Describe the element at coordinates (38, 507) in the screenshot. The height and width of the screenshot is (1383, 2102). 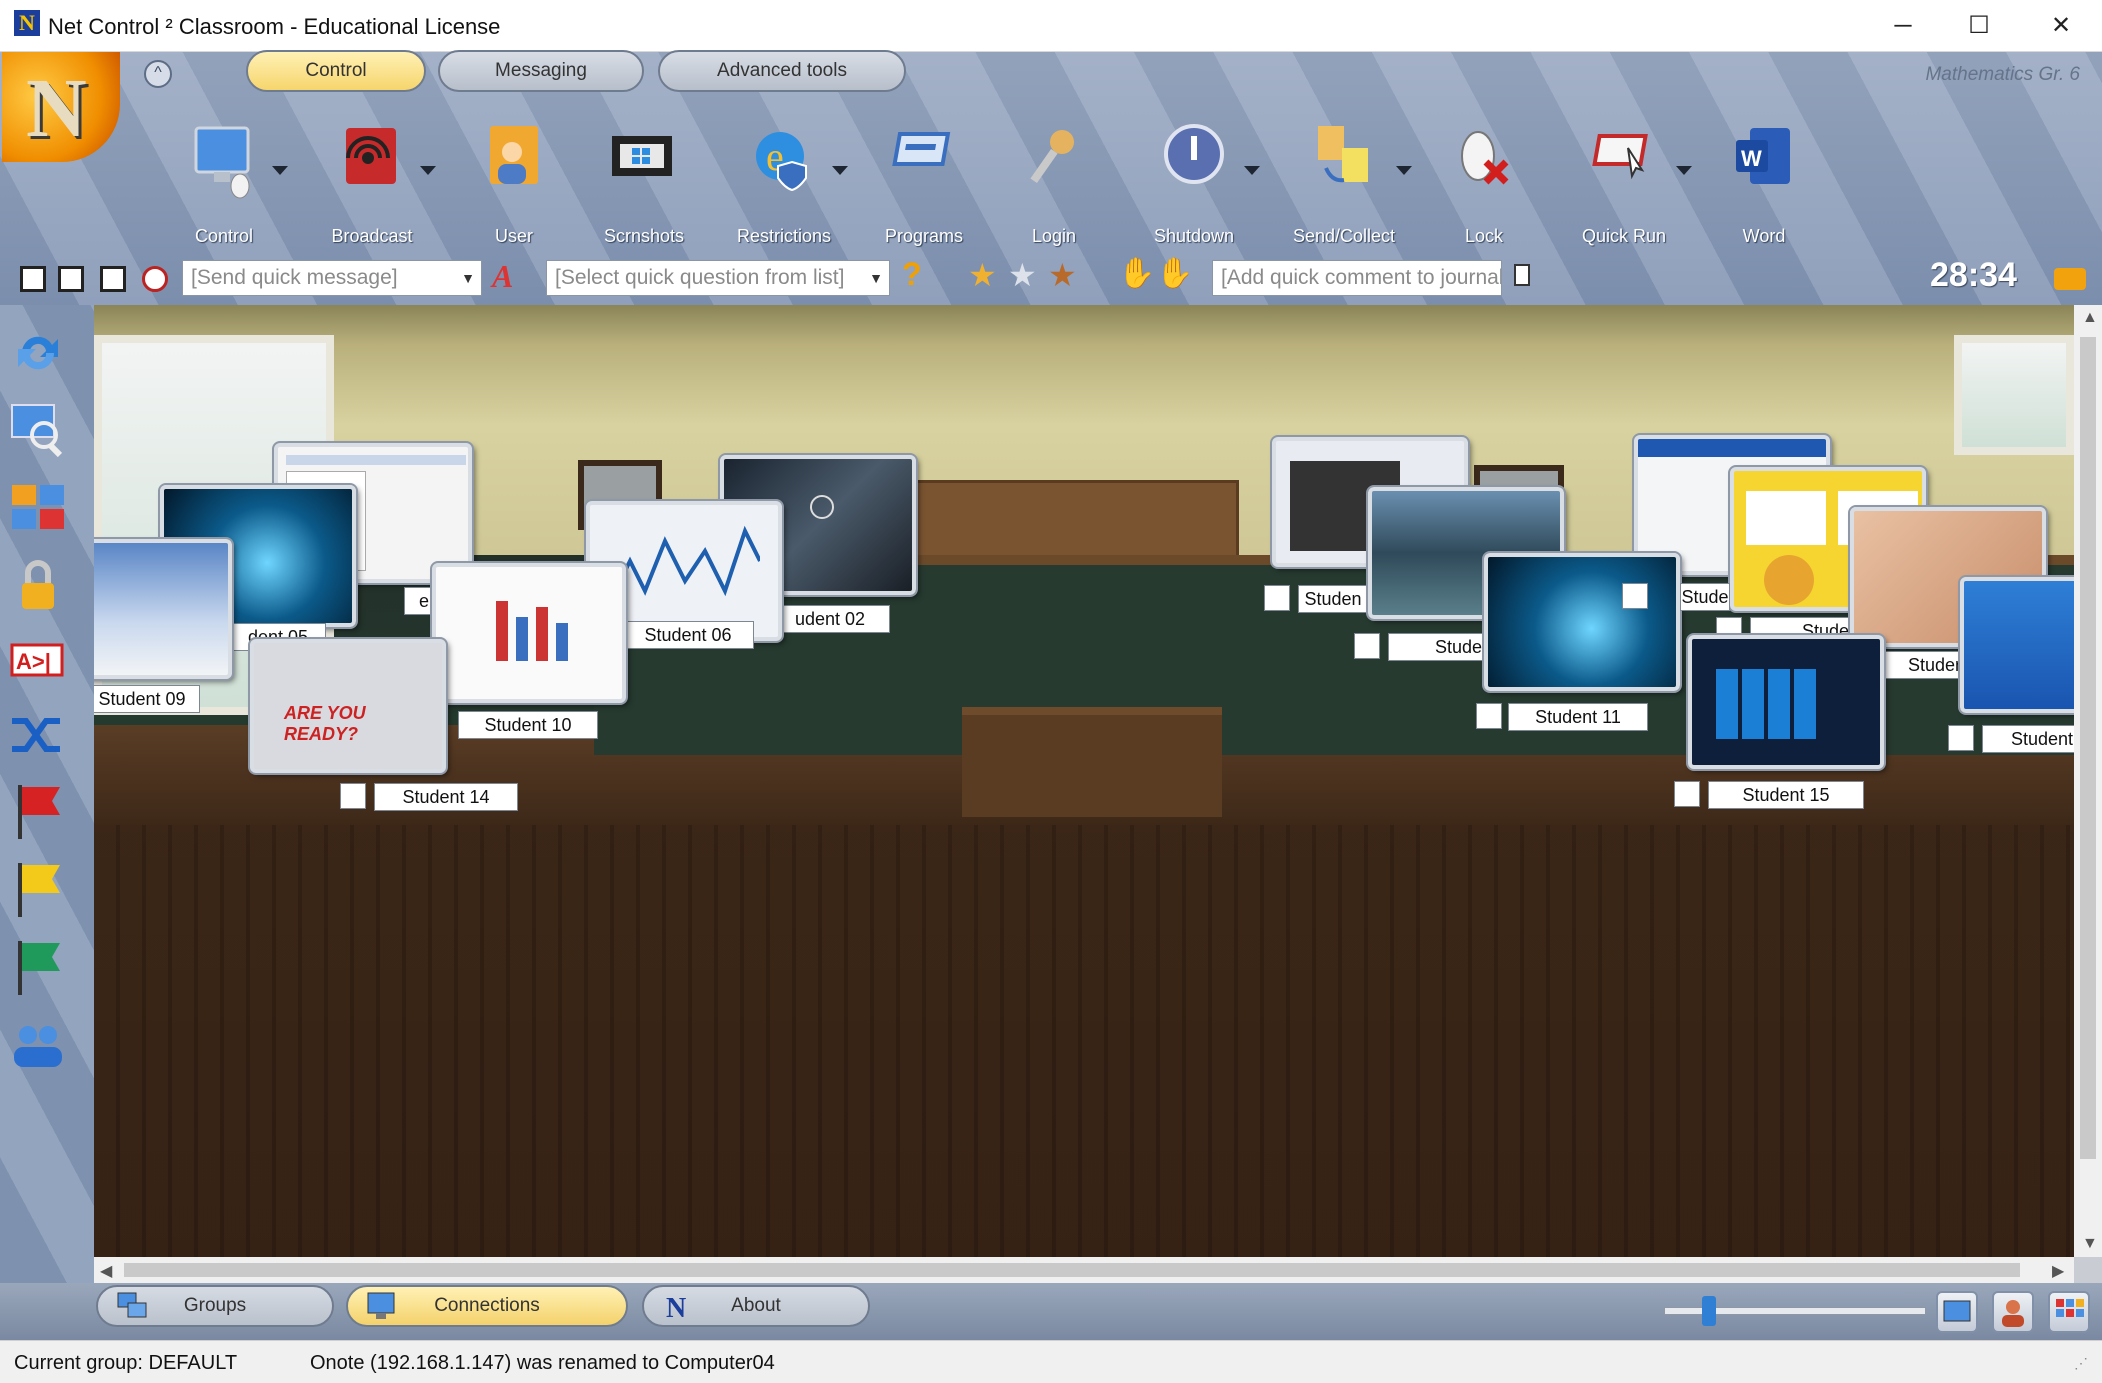
I see `layout-grid-icon` at that location.